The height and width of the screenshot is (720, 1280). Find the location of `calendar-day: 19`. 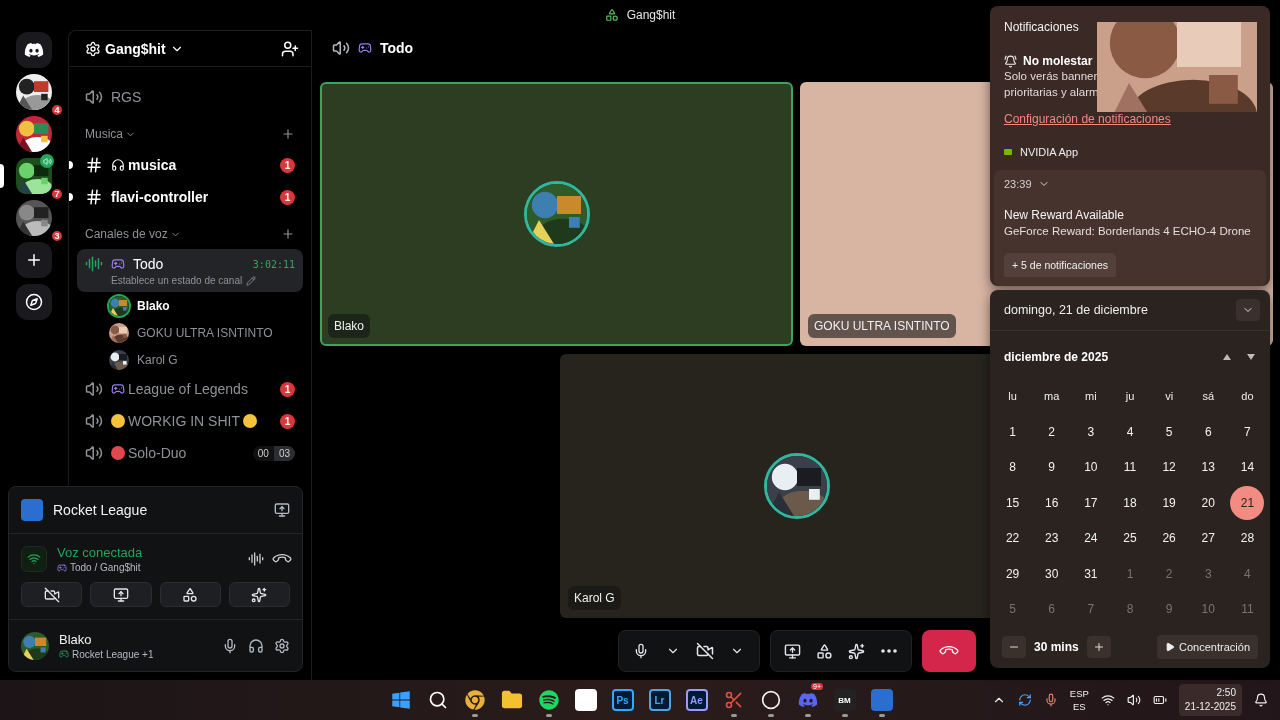

calendar-day: 19 is located at coordinates (1169, 502).